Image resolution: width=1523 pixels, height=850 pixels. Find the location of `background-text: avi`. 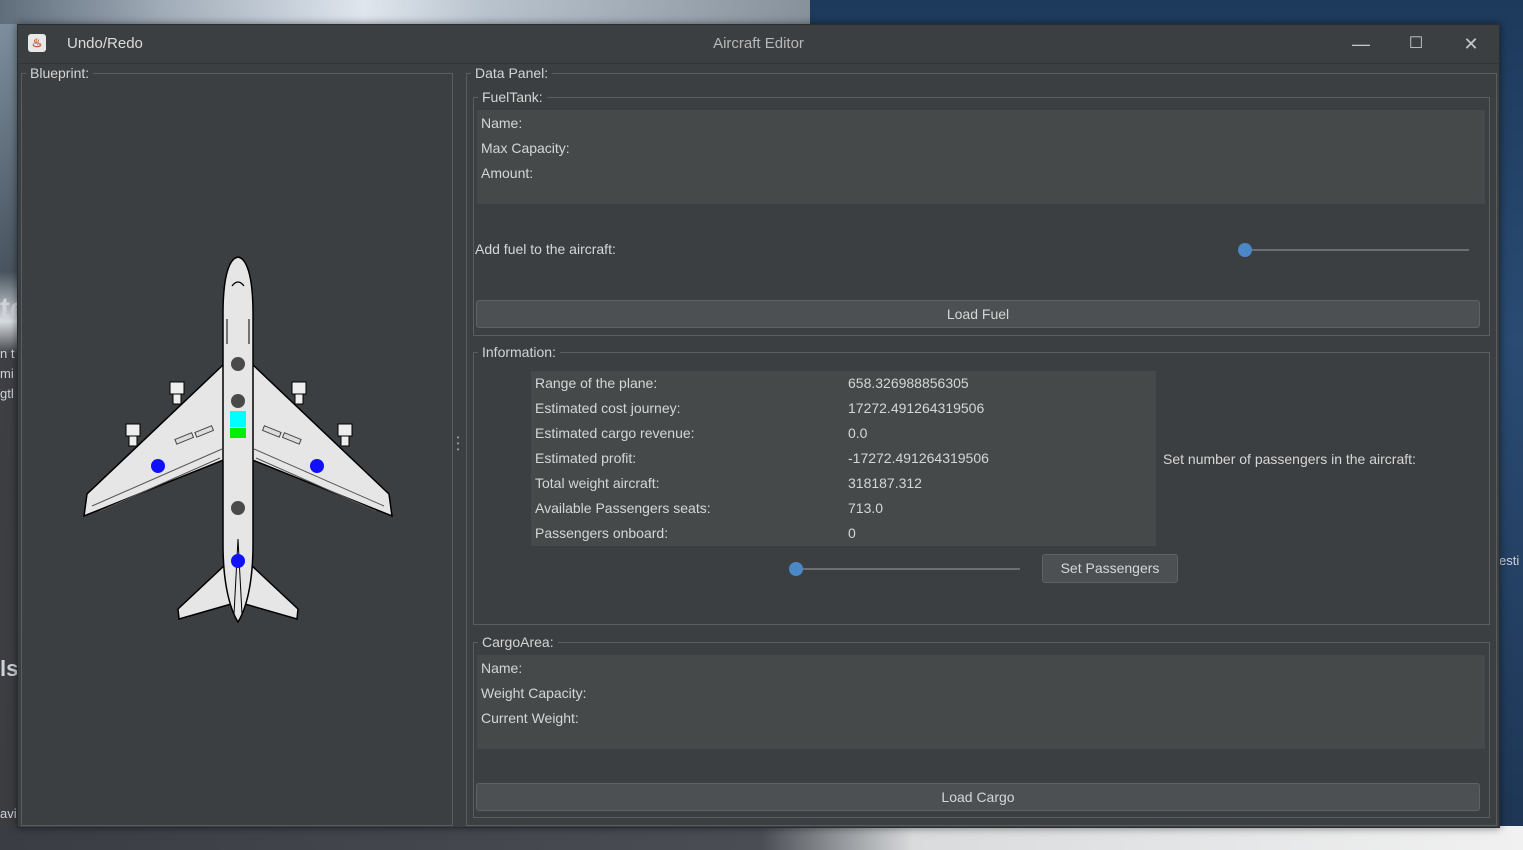

background-text: avi is located at coordinates (8, 813).